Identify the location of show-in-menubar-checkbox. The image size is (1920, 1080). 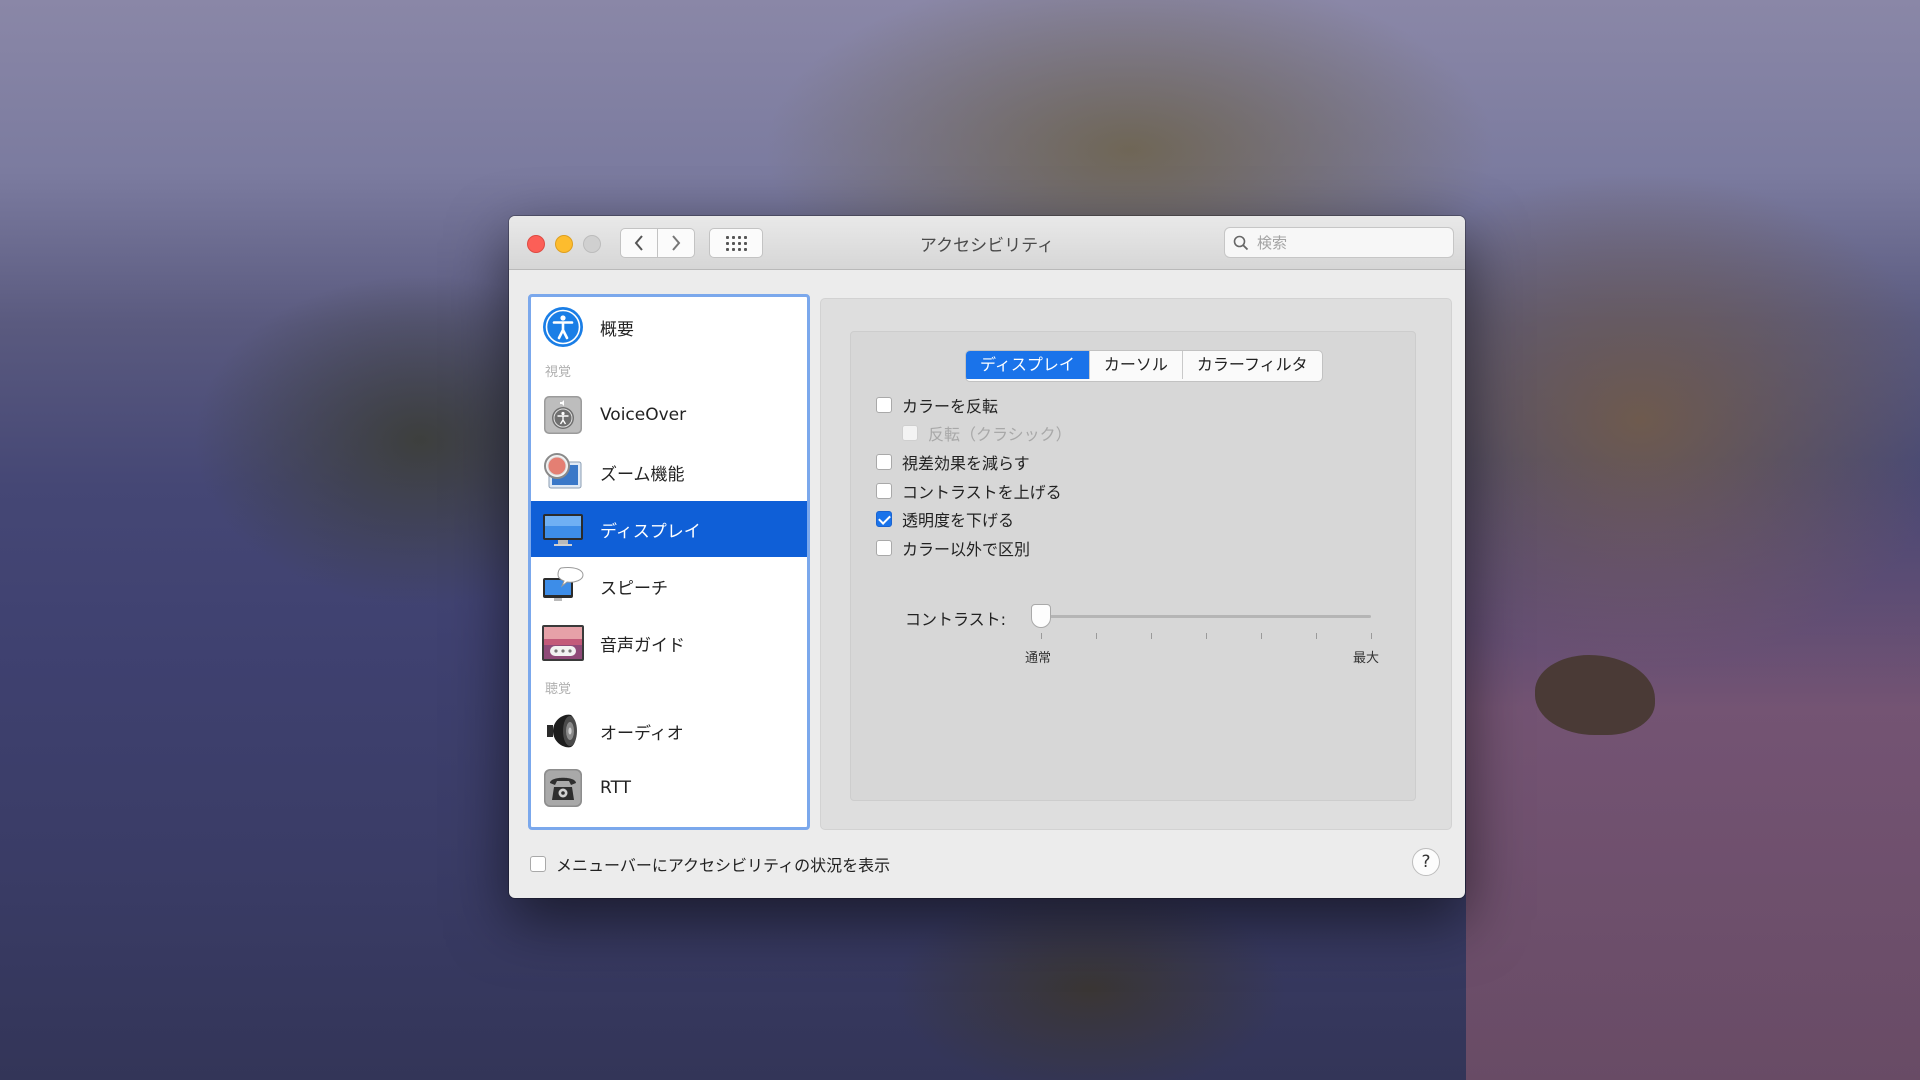
(538, 864).